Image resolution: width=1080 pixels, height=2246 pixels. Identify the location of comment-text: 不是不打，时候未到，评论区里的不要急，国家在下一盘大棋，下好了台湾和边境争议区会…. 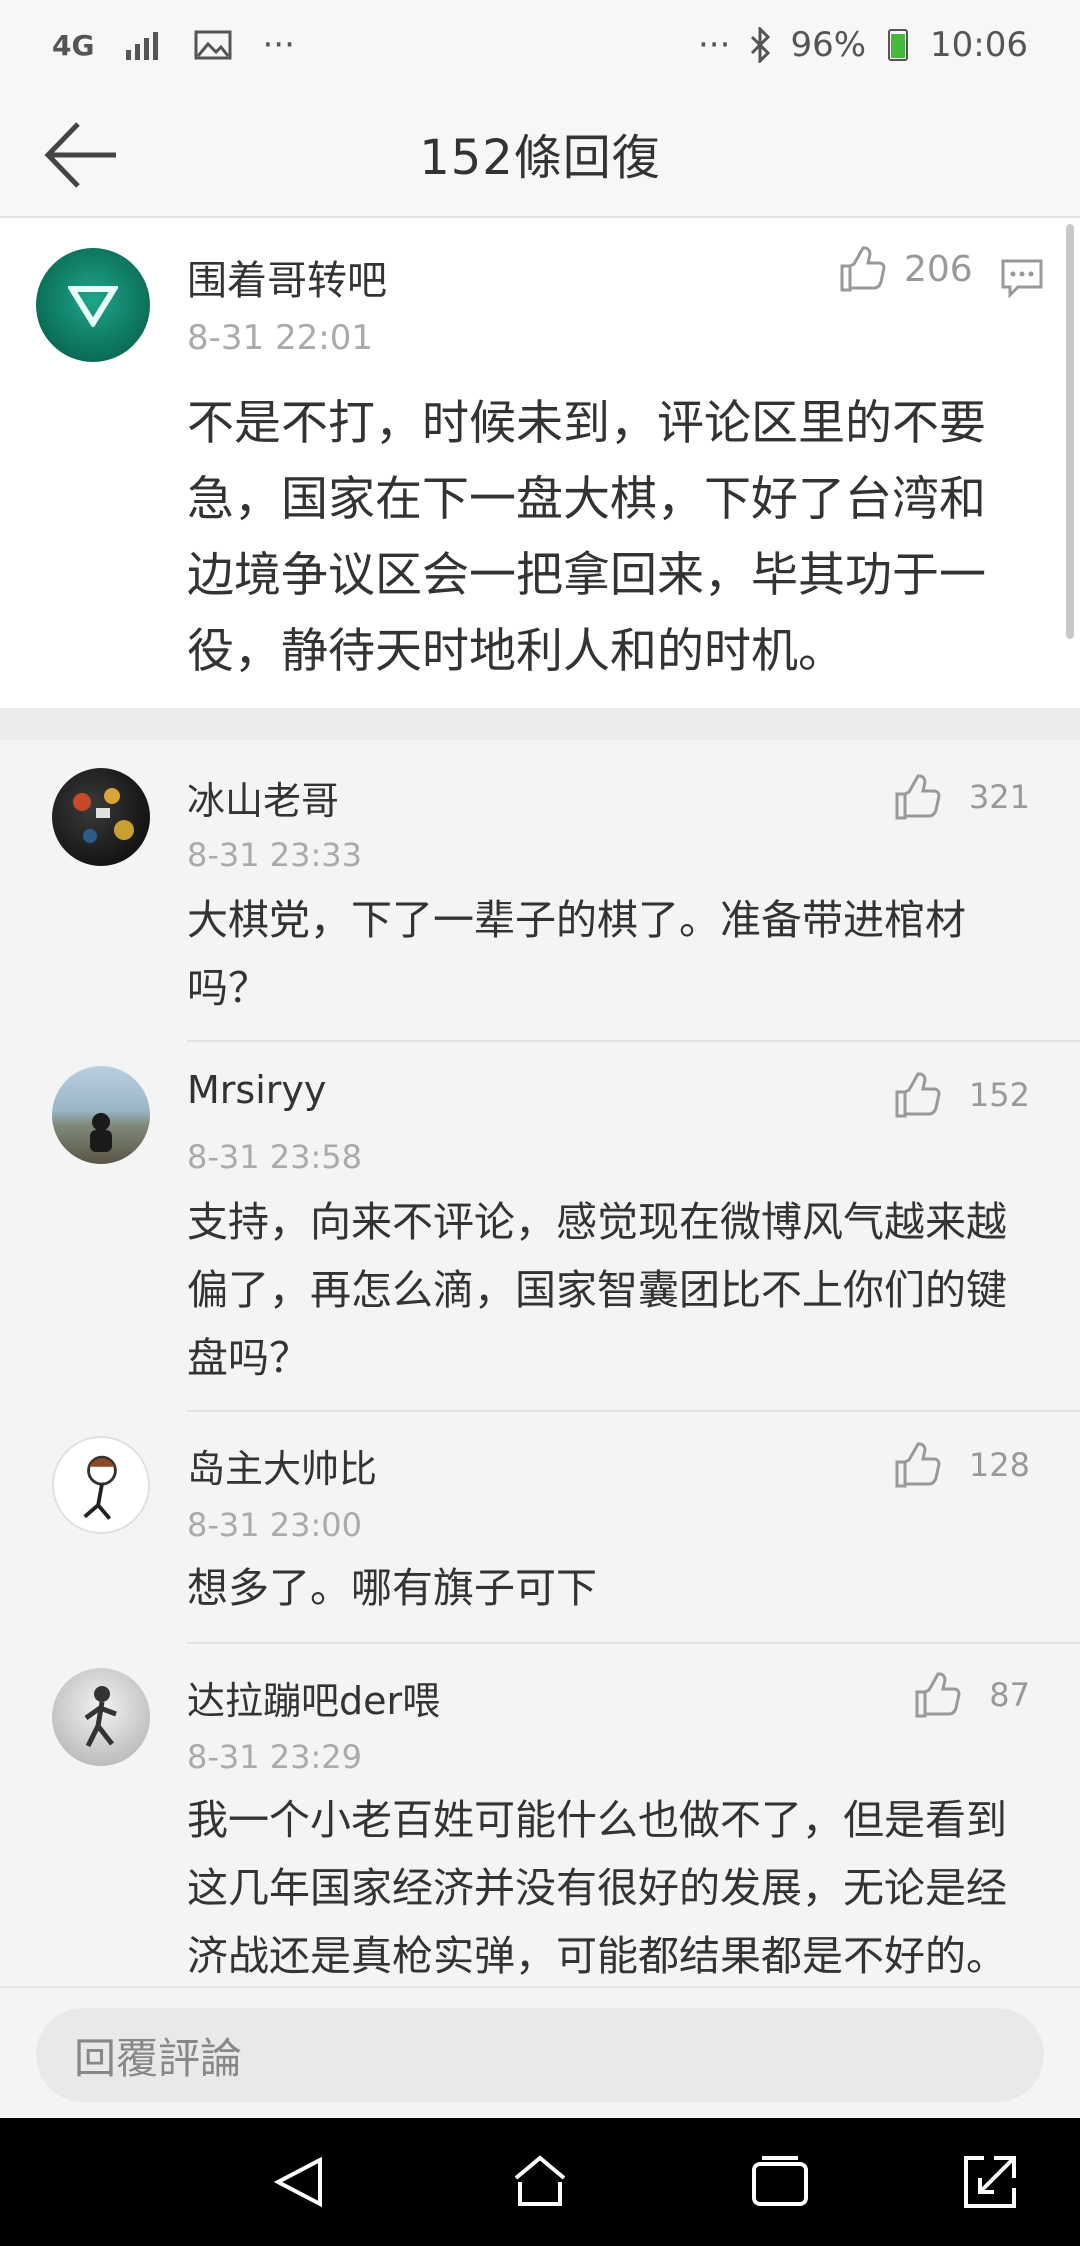
(586, 537).